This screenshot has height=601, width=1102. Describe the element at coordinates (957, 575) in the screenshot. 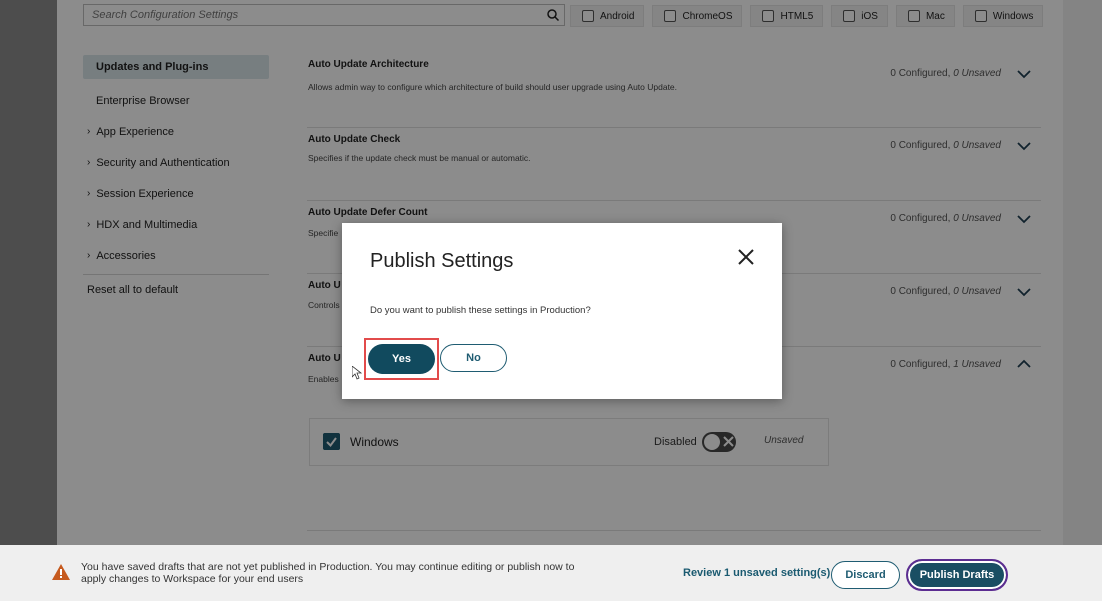

I see `publish-drafts-button: Publish Drafts` at that location.